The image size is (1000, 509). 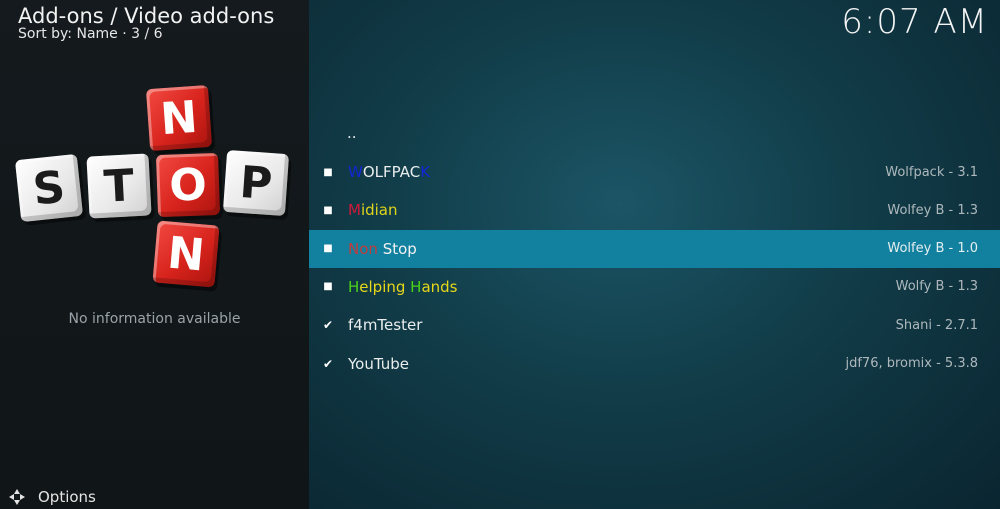 What do you see at coordinates (179, 118) in the screenshot?
I see `logo-tile-n-top: N` at bounding box center [179, 118].